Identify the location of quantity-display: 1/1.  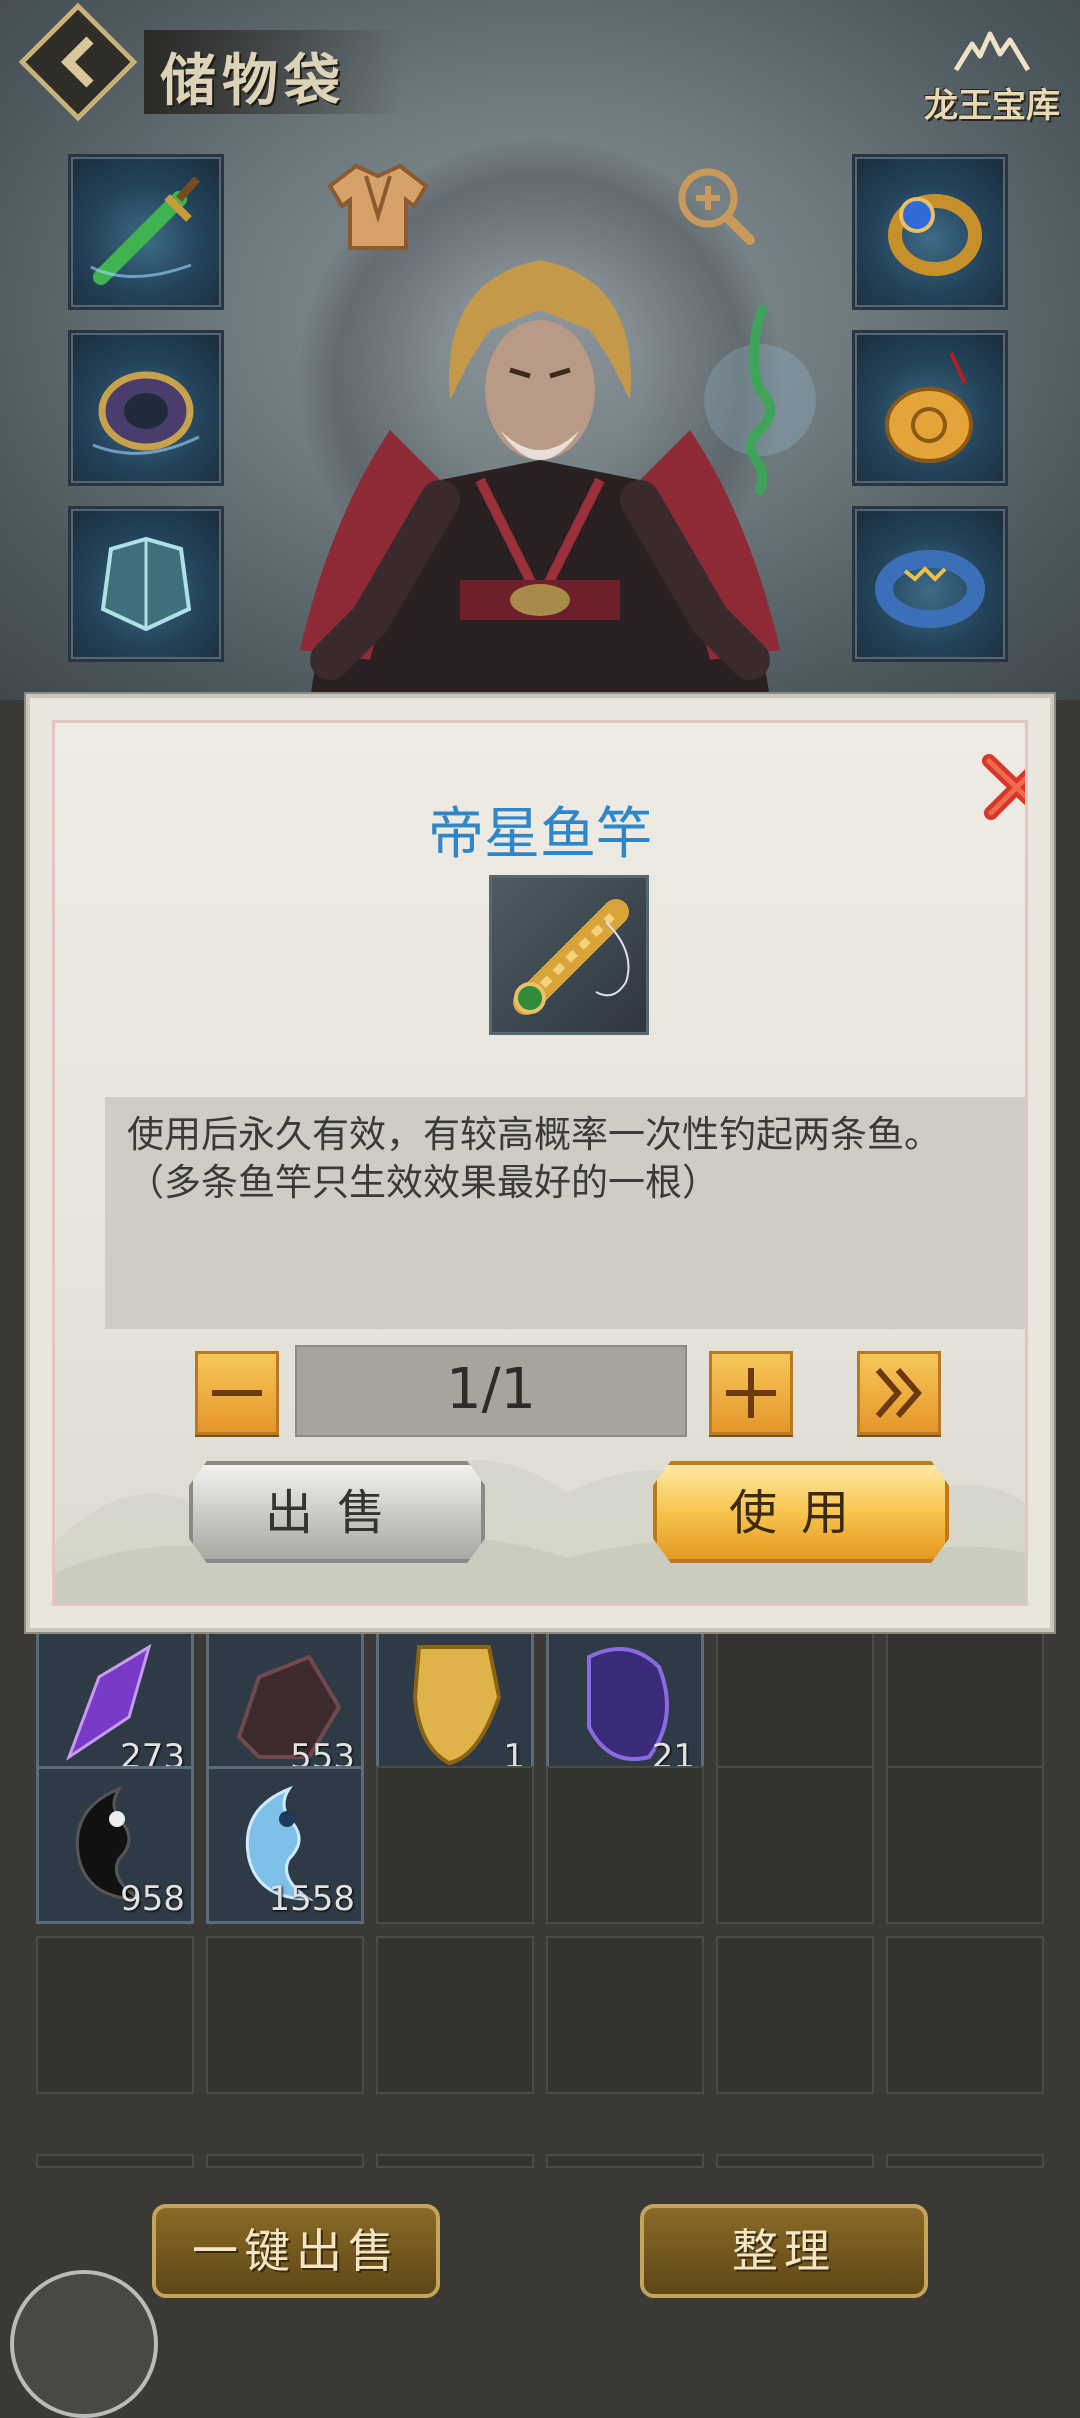
(491, 1391).